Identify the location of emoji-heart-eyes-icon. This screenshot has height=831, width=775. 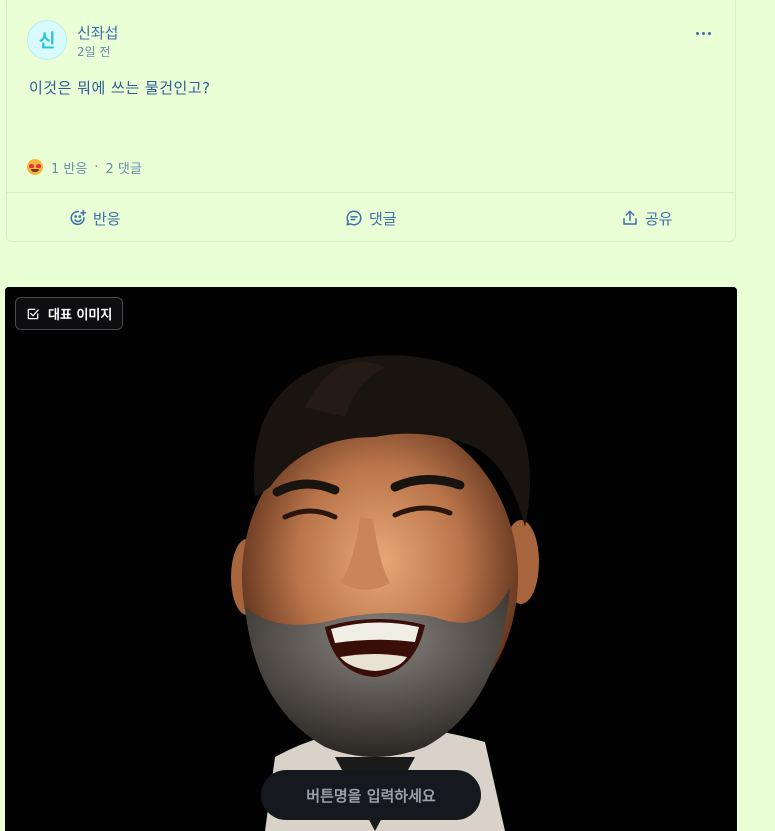
(35, 167).